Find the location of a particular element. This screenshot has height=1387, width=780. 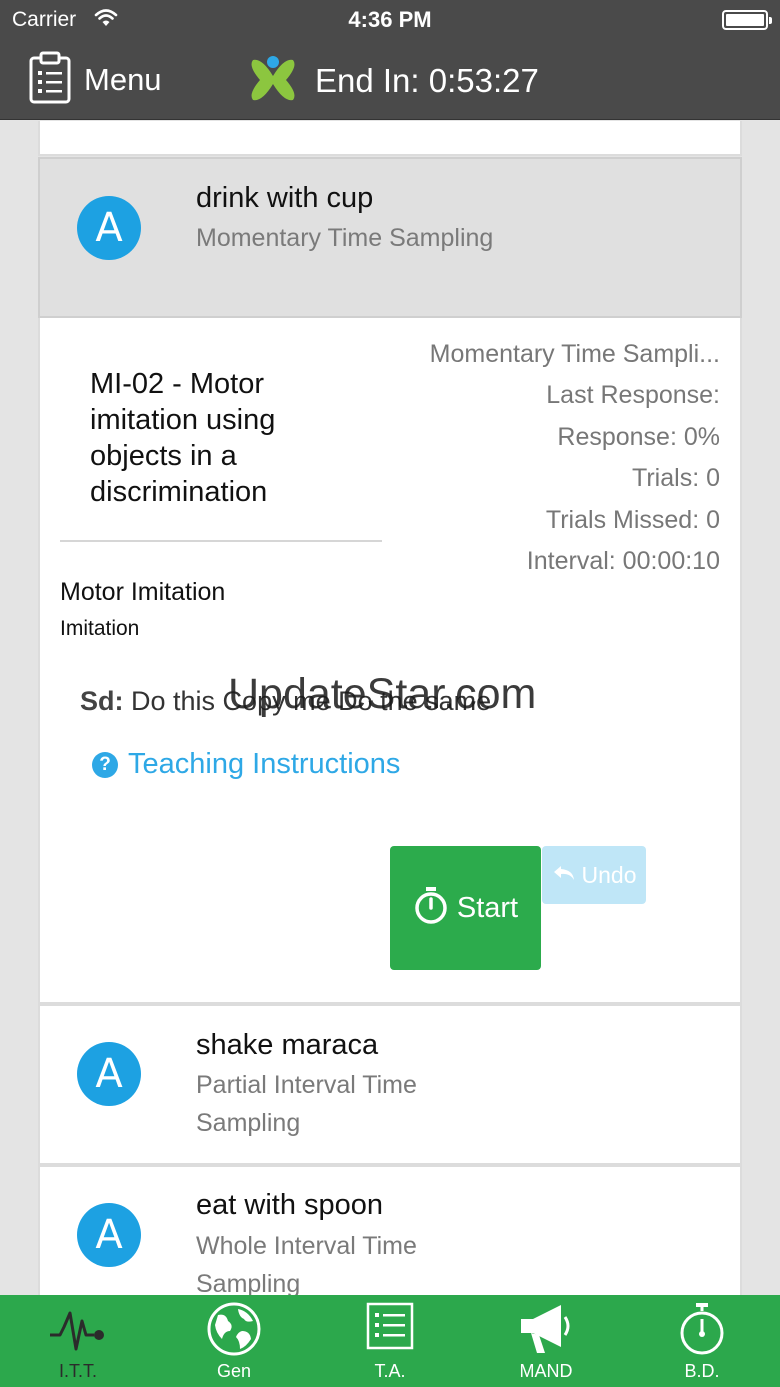

tab-ta: T.A. is located at coordinates (390, 1341).